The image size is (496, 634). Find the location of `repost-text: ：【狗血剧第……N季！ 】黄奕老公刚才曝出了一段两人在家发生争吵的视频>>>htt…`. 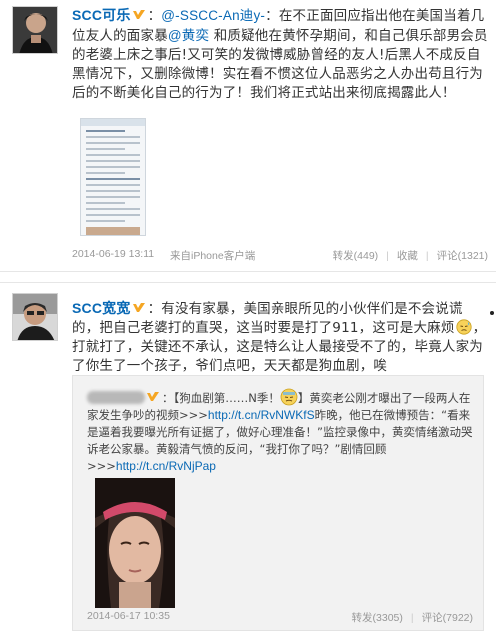

repost-text: ：【狗血剧第……N季！ 】黄奕老公刚才曝出了一段两人在家发生争吵的视频>>>htt… is located at coordinates (281, 431).